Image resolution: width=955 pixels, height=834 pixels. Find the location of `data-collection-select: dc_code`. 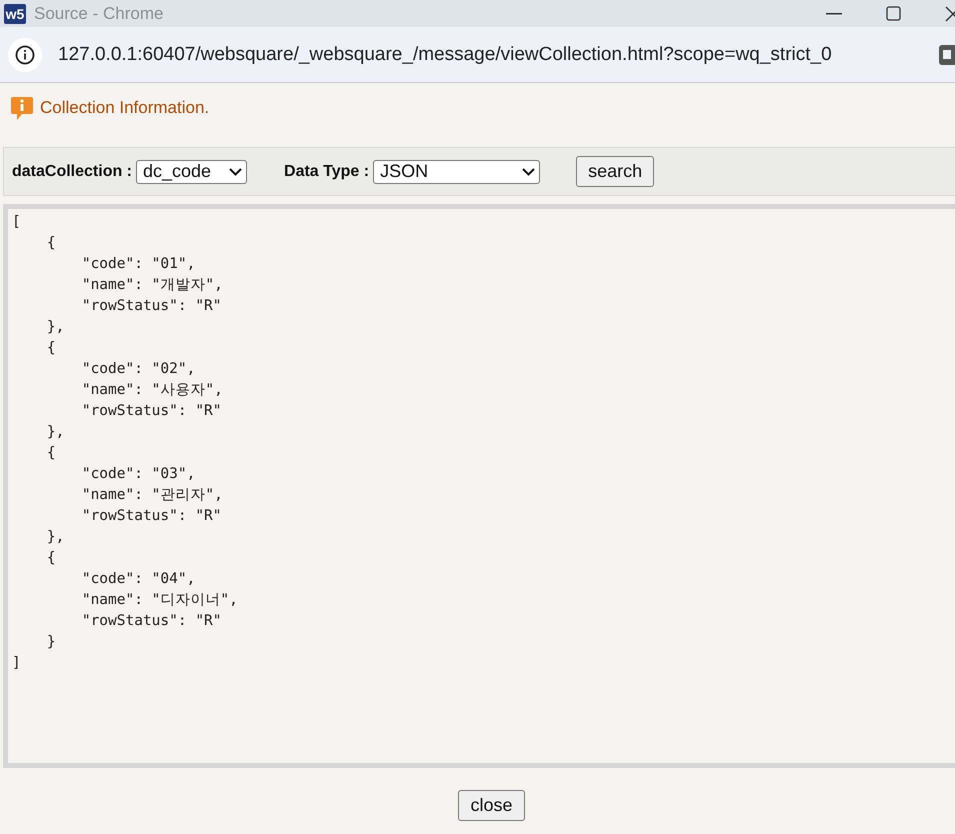

data-collection-select: dc_code is located at coordinates (192, 172).